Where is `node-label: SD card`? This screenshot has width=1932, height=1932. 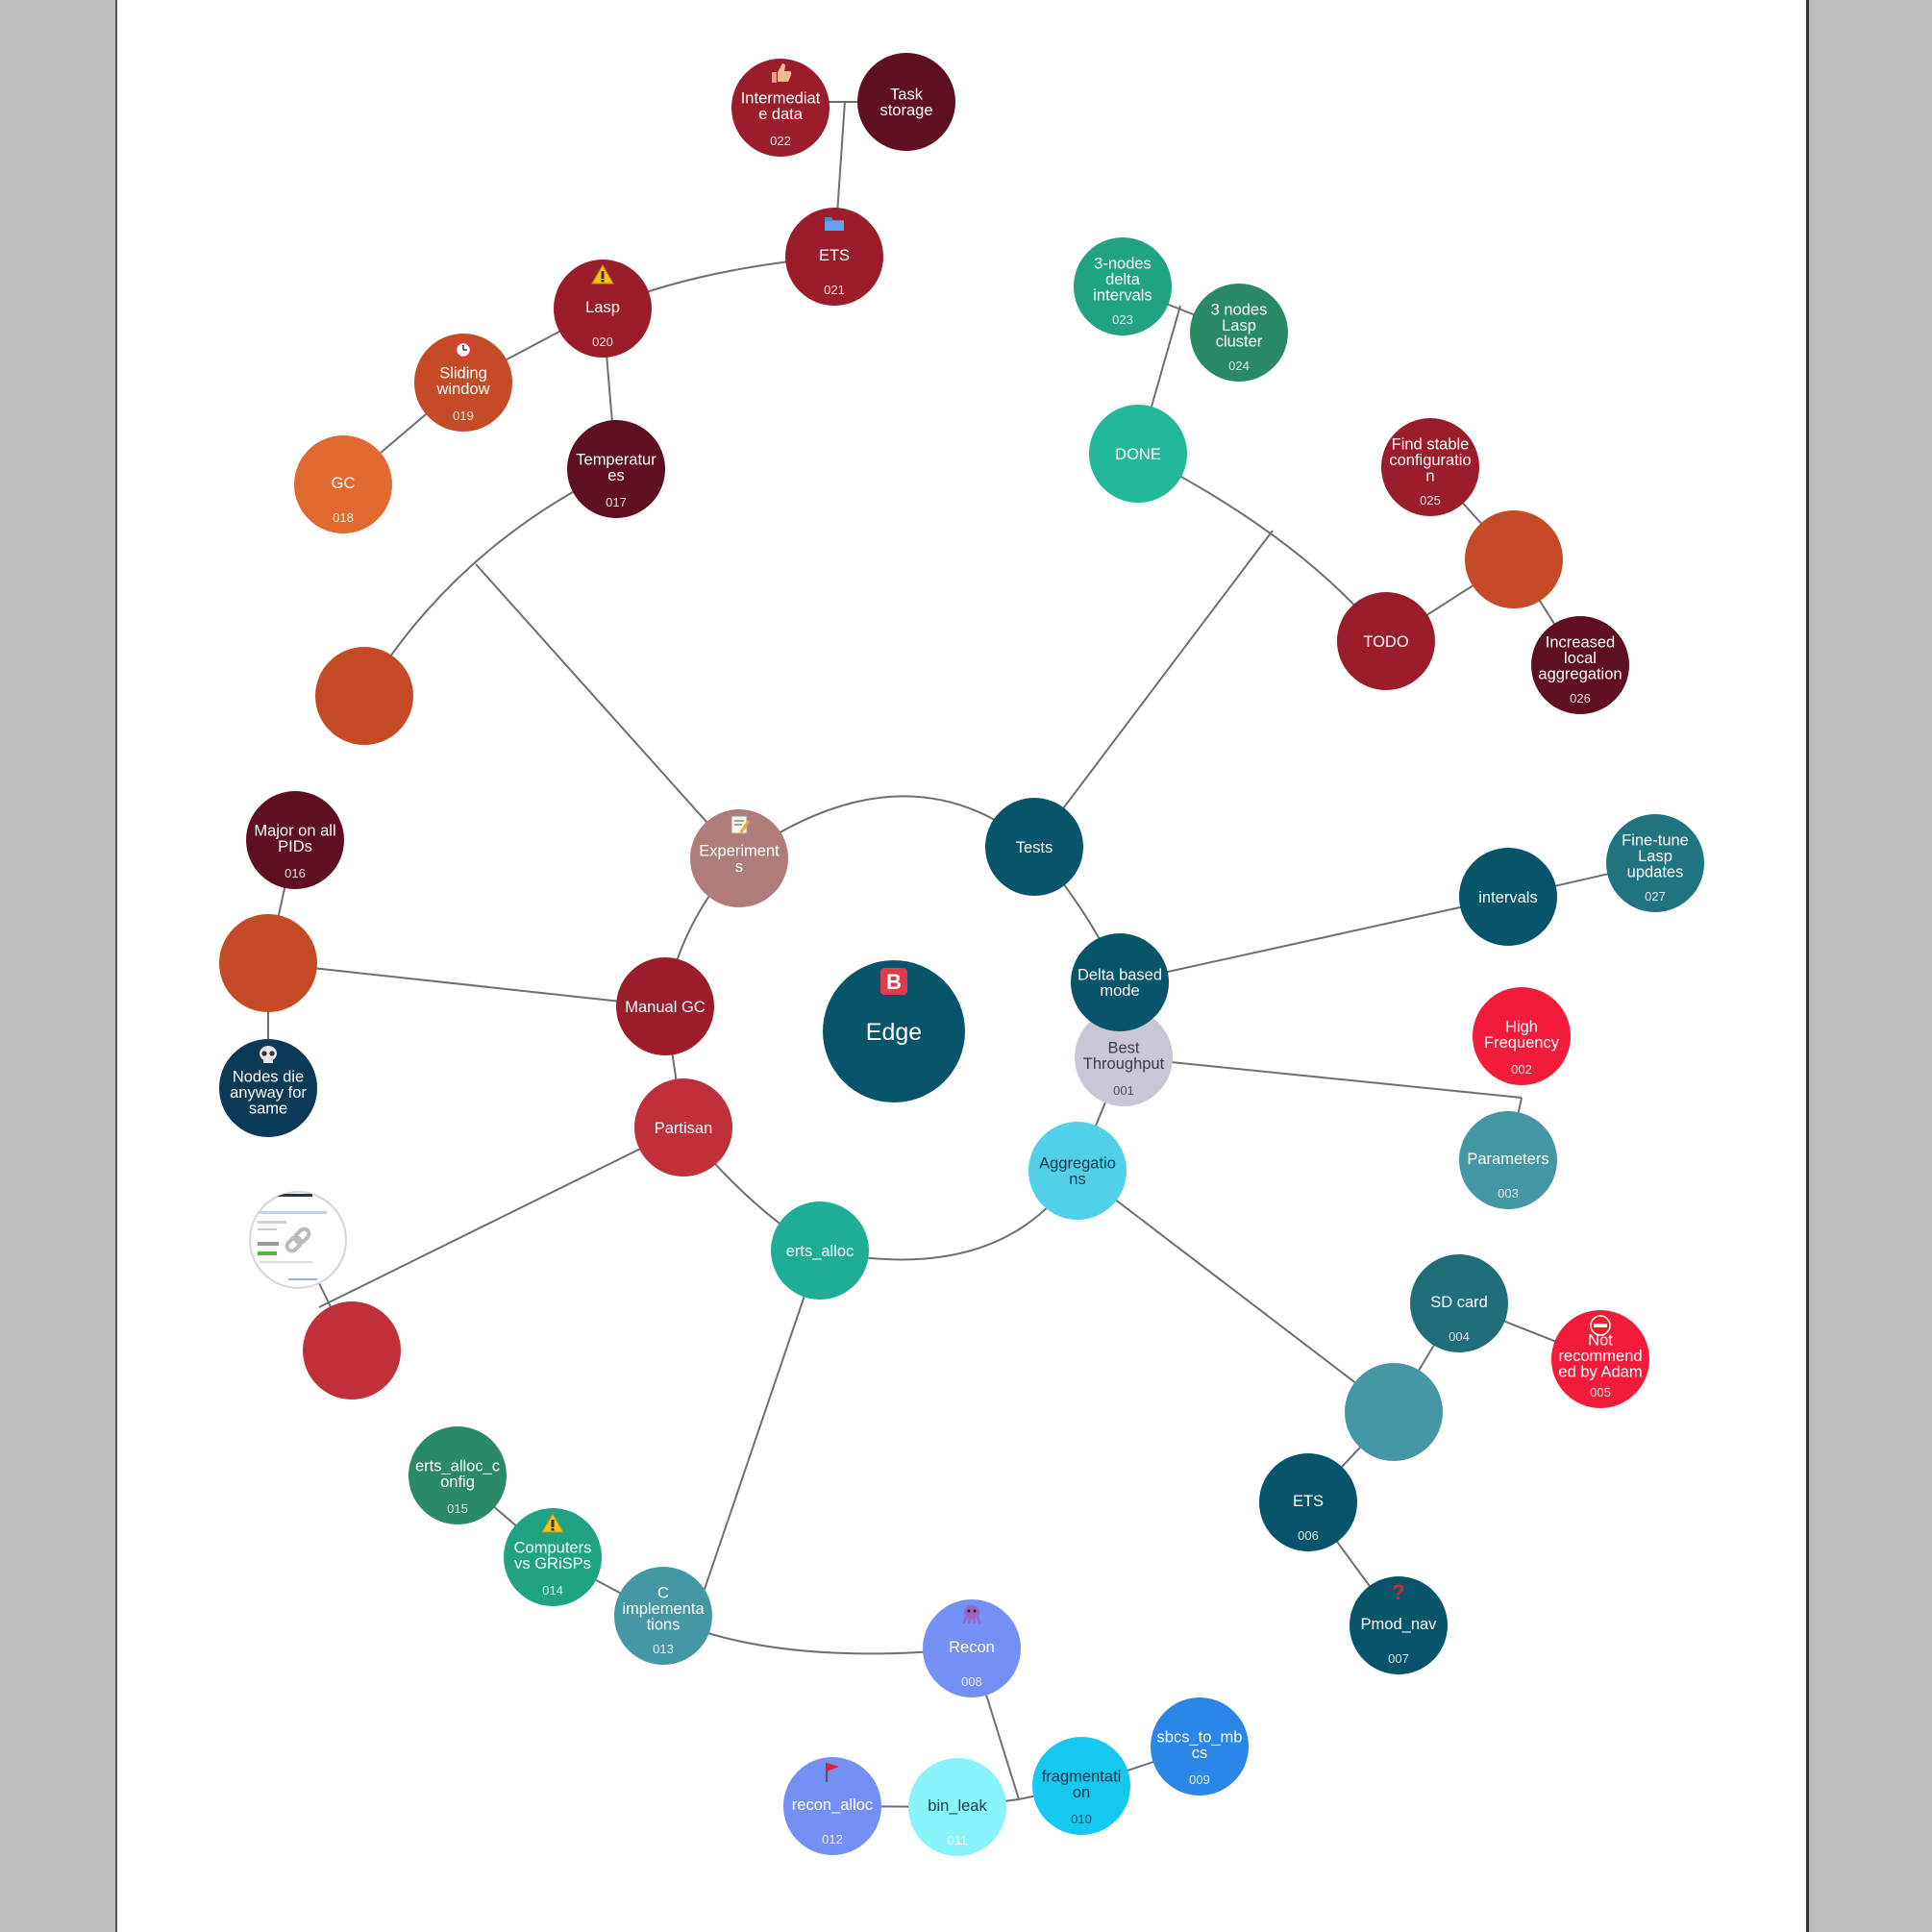 node-label: SD card is located at coordinates (1459, 1303).